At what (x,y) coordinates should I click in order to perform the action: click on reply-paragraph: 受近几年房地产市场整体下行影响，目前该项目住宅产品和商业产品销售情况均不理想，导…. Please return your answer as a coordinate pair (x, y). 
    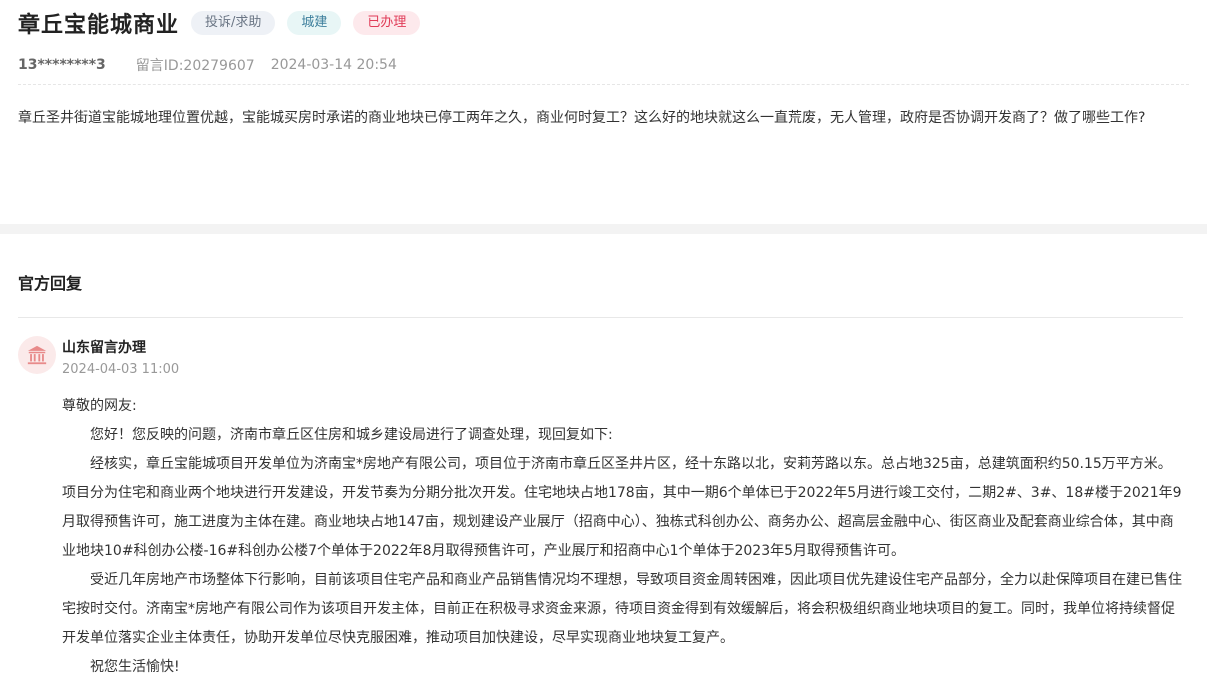
    Looking at the image, I should click on (622, 609).